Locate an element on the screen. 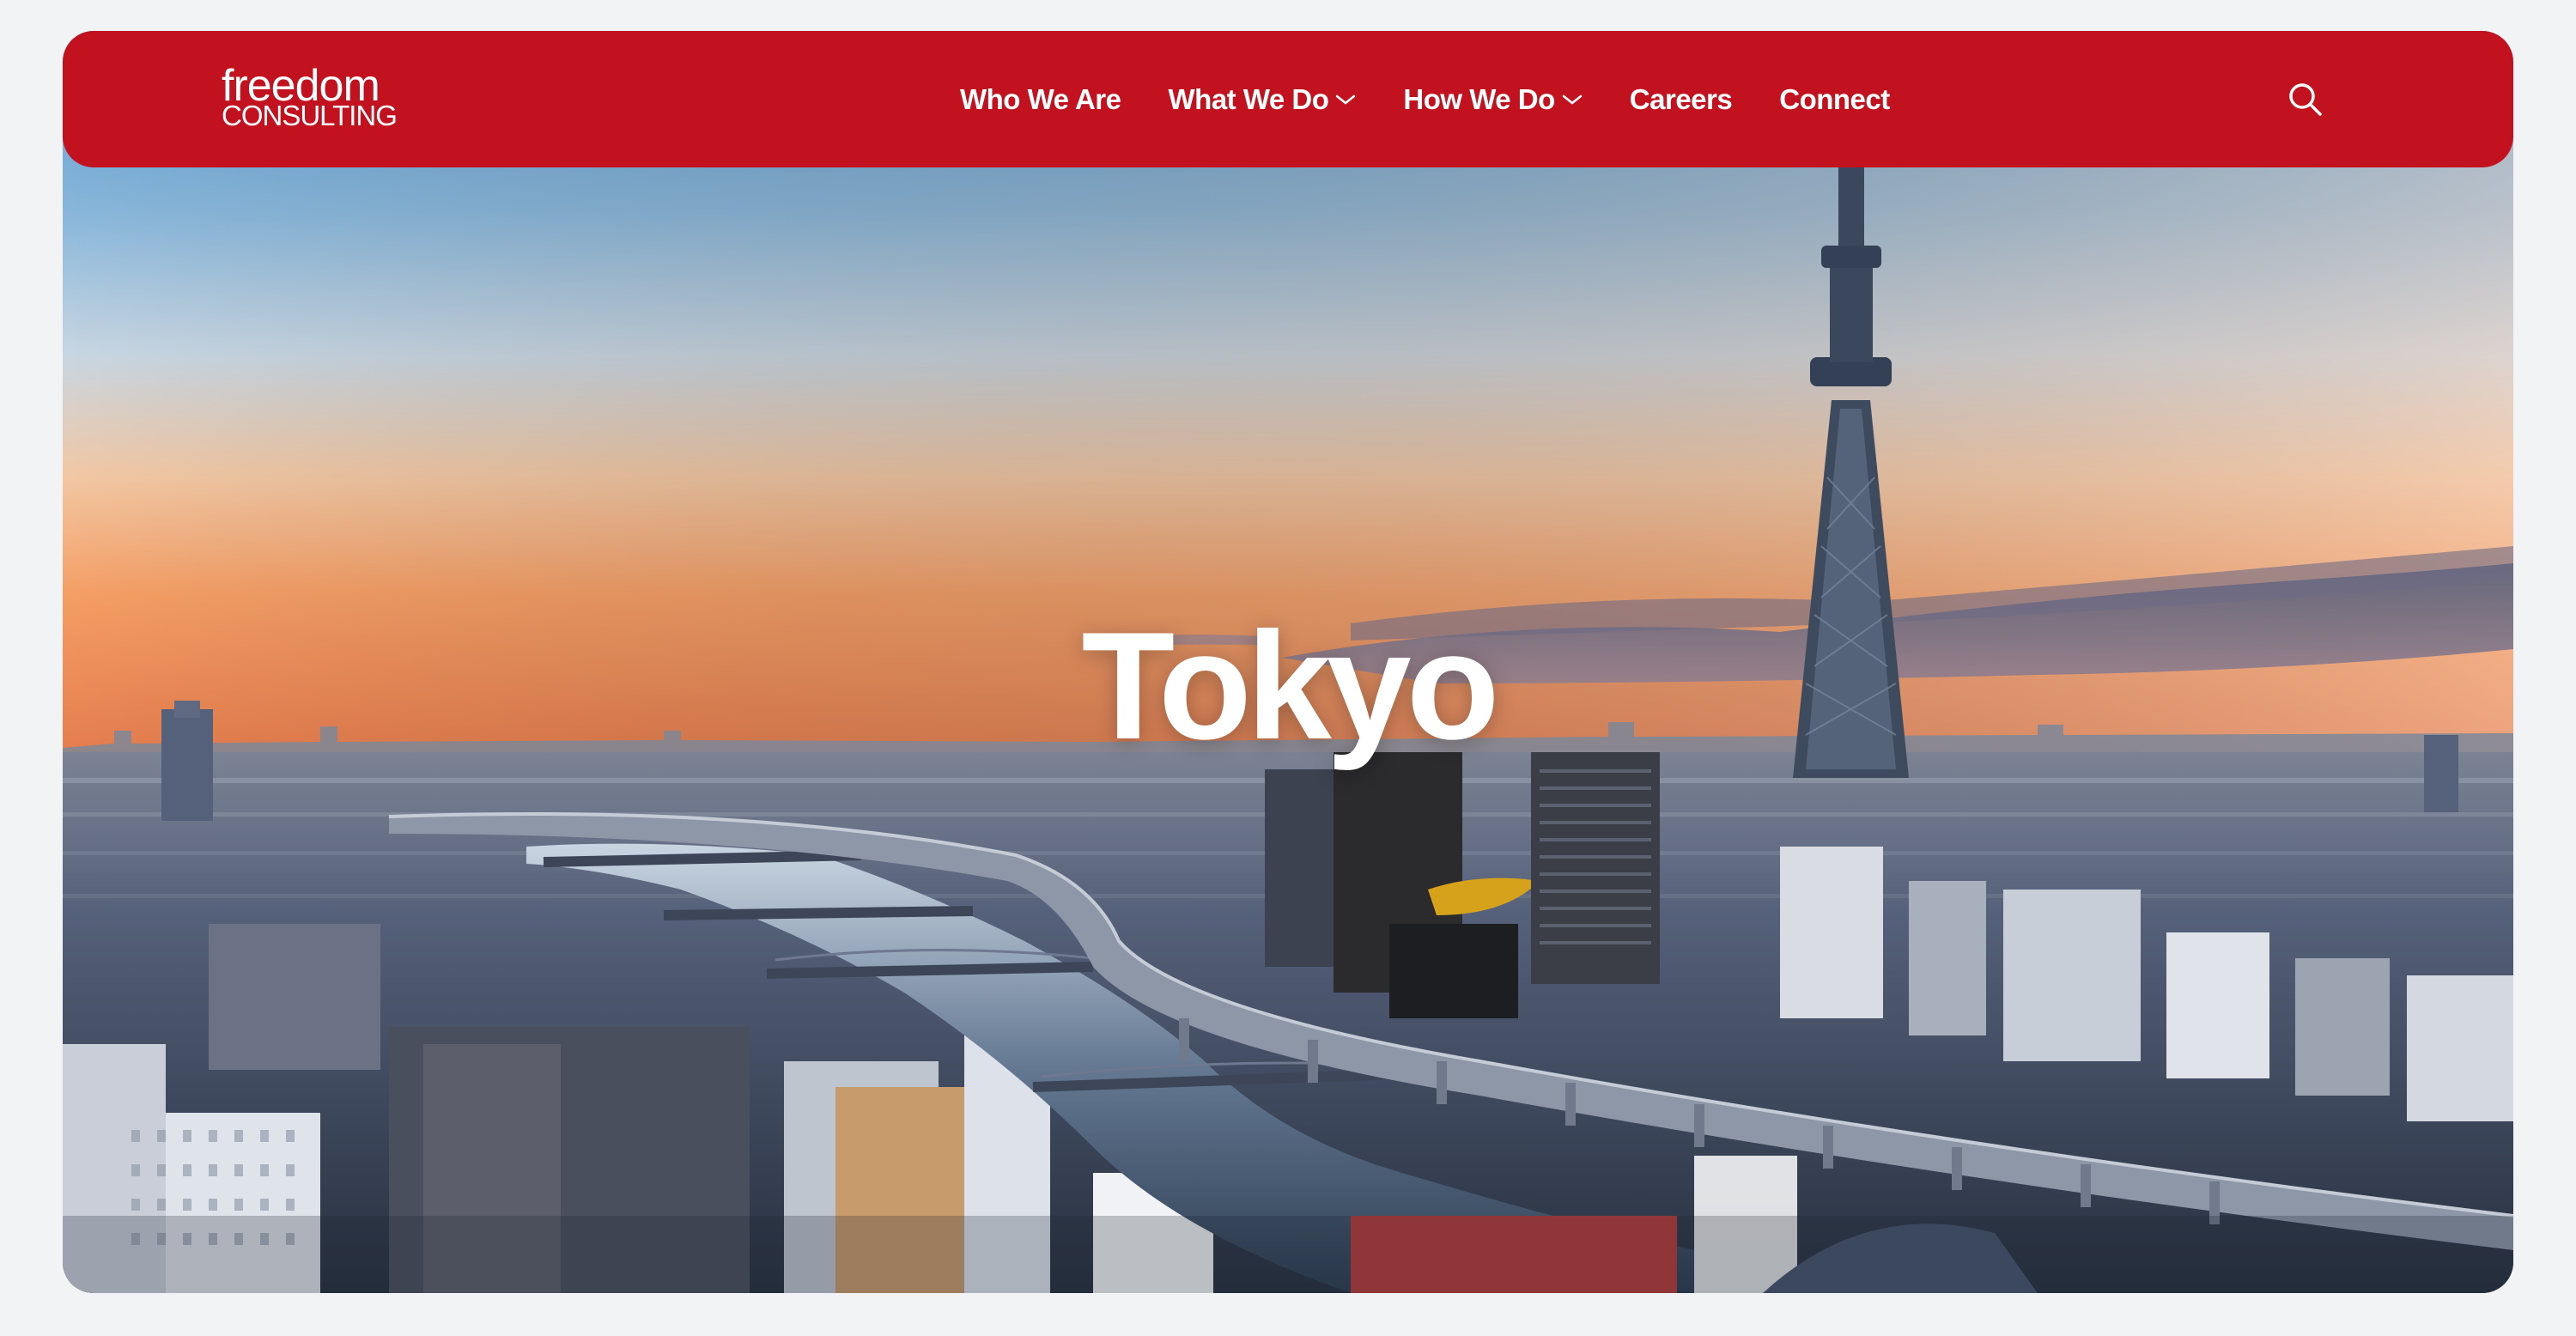  nav-item-label: Who We Are is located at coordinates (1041, 98).